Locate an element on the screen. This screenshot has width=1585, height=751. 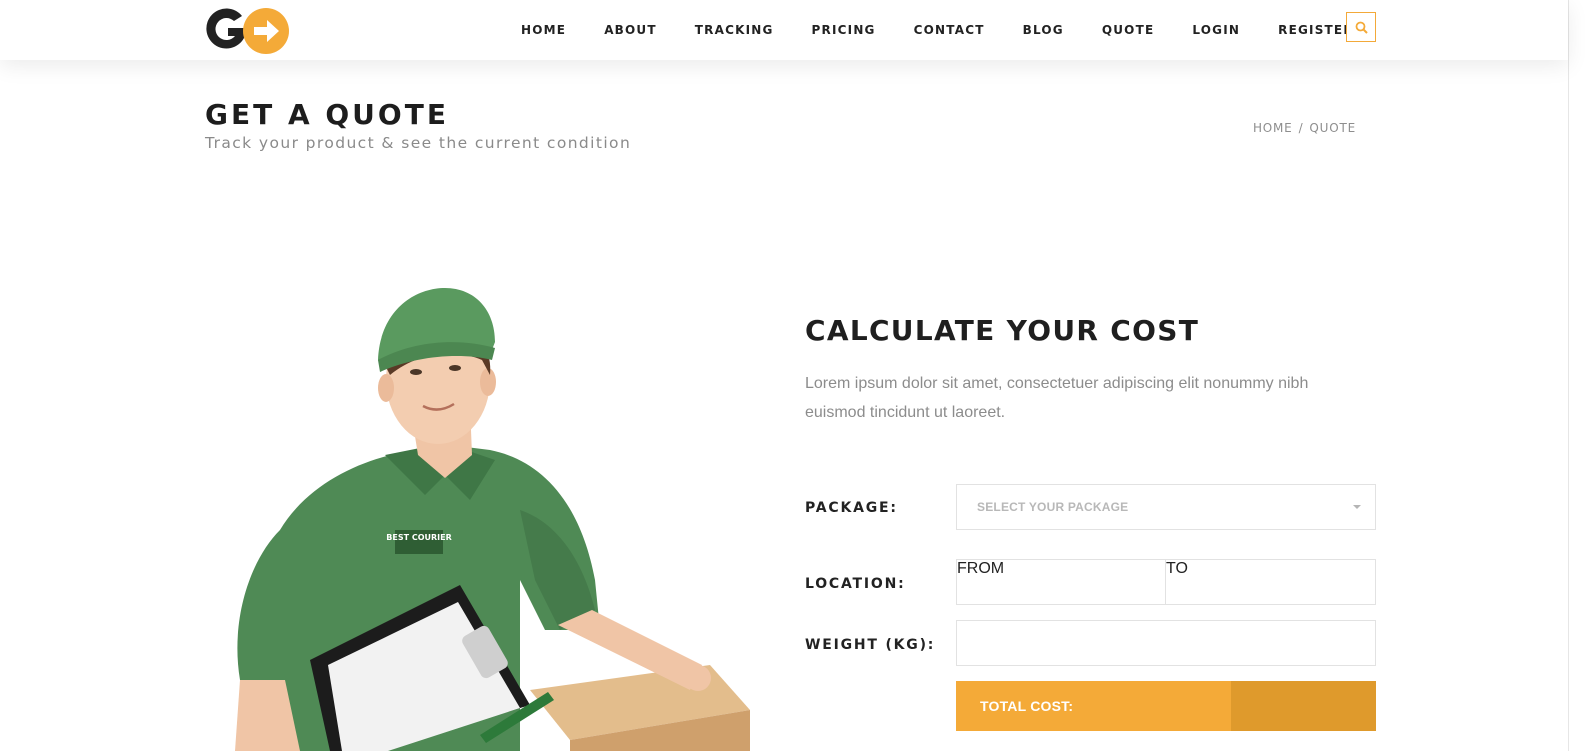
shirt-logo-text: BEST COURIER is located at coordinates (419, 537).